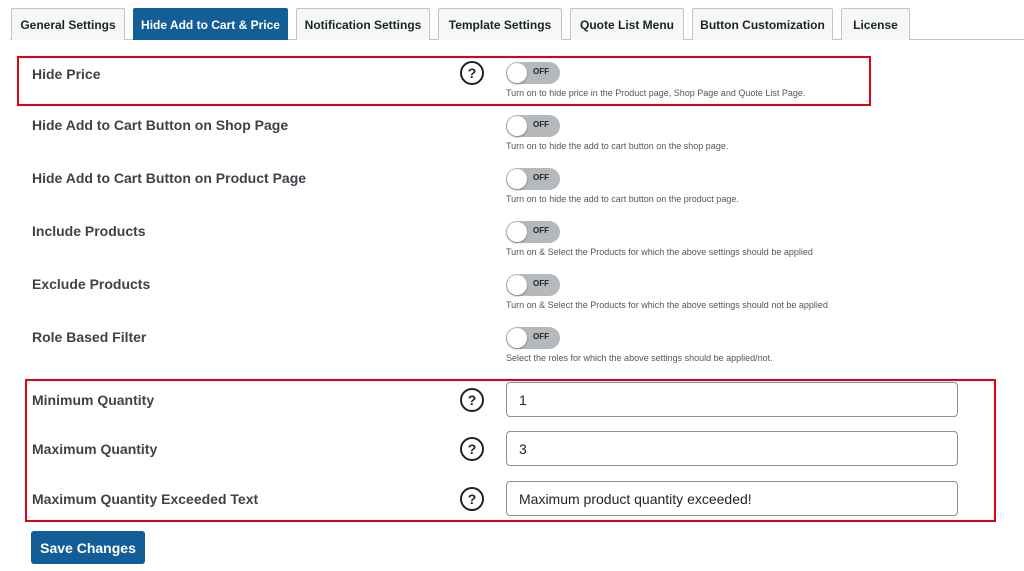  Describe the element at coordinates (472, 449) in the screenshot. I see `maximum-quantity-help-icon: ?` at that location.